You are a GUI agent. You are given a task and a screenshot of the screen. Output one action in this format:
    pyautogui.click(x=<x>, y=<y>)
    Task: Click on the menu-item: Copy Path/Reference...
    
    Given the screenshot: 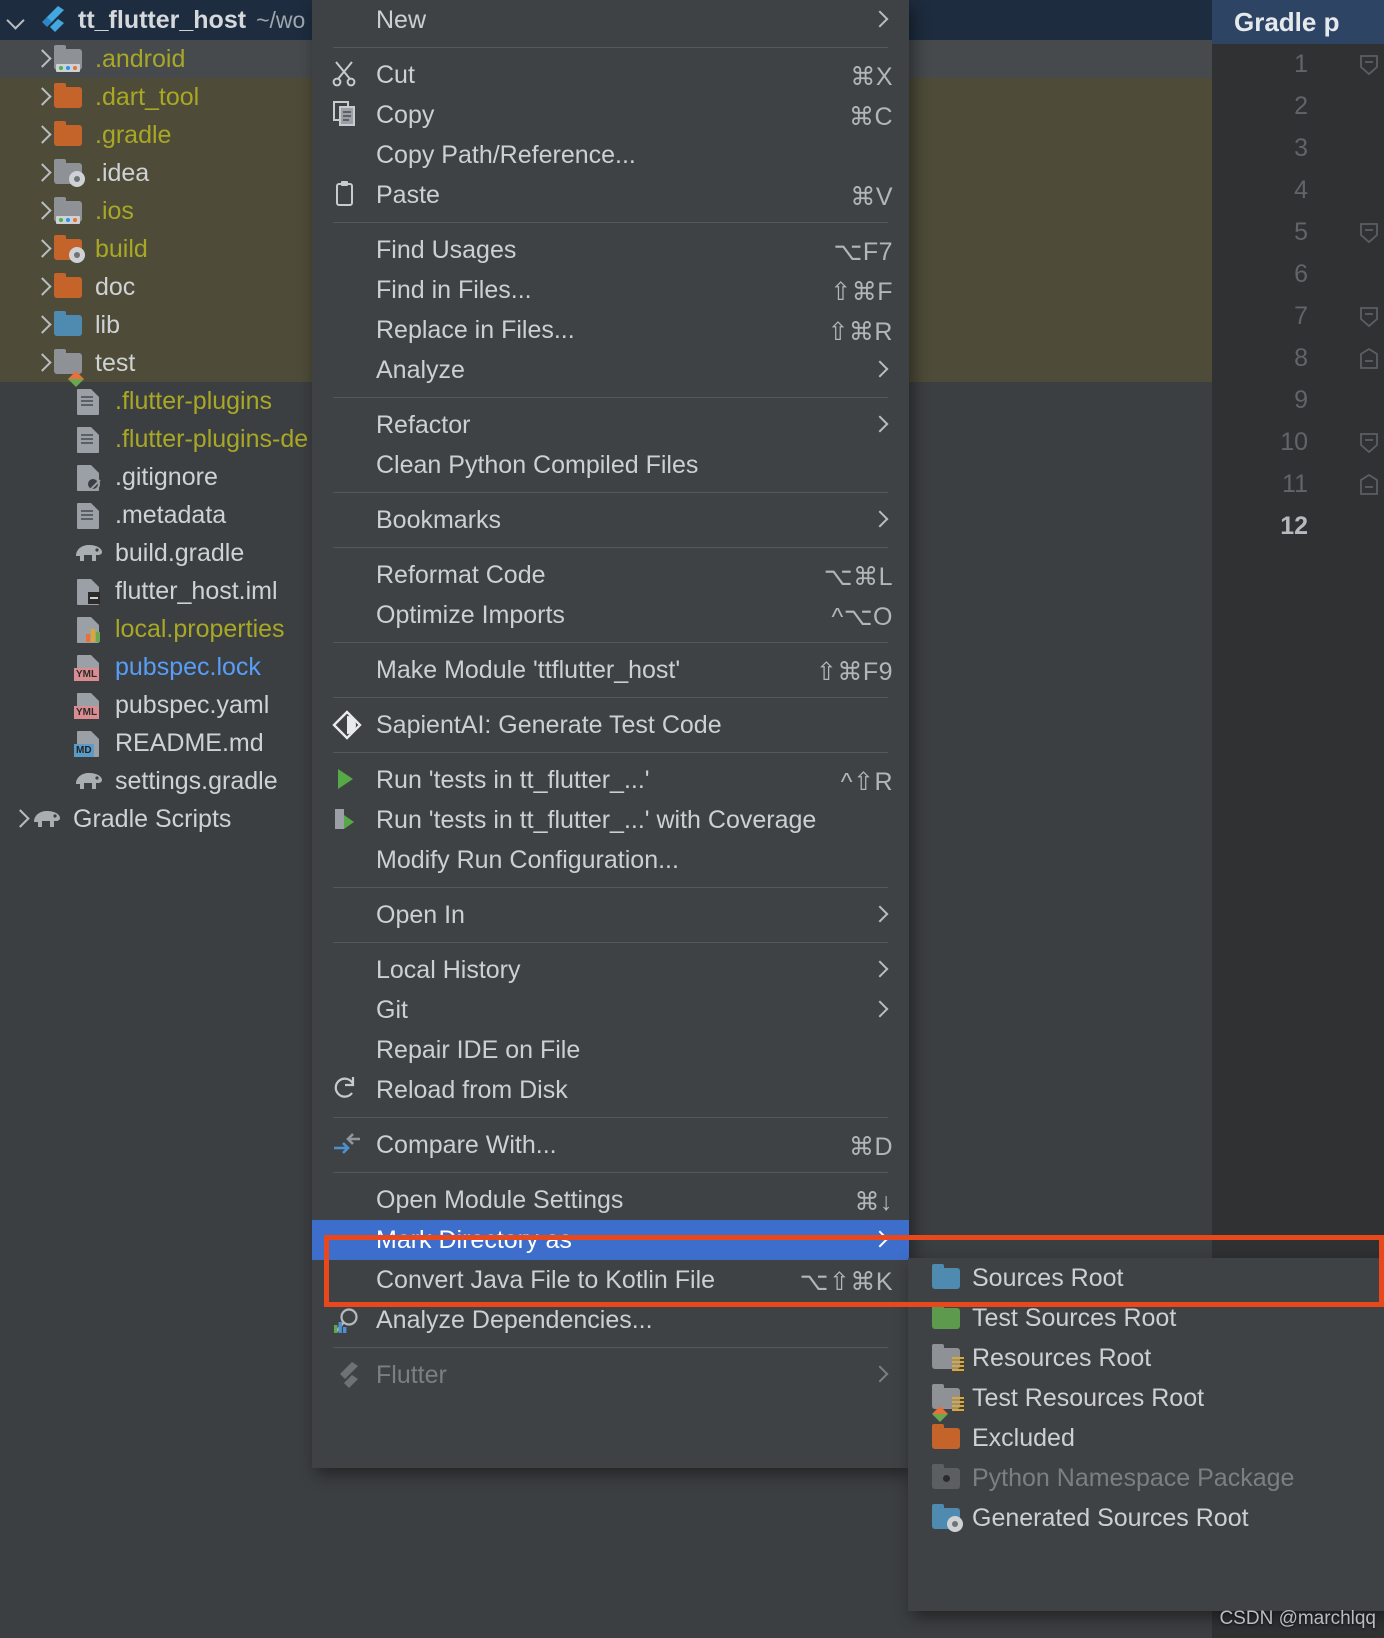 What is the action you would take?
    pyautogui.click(x=610, y=155)
    